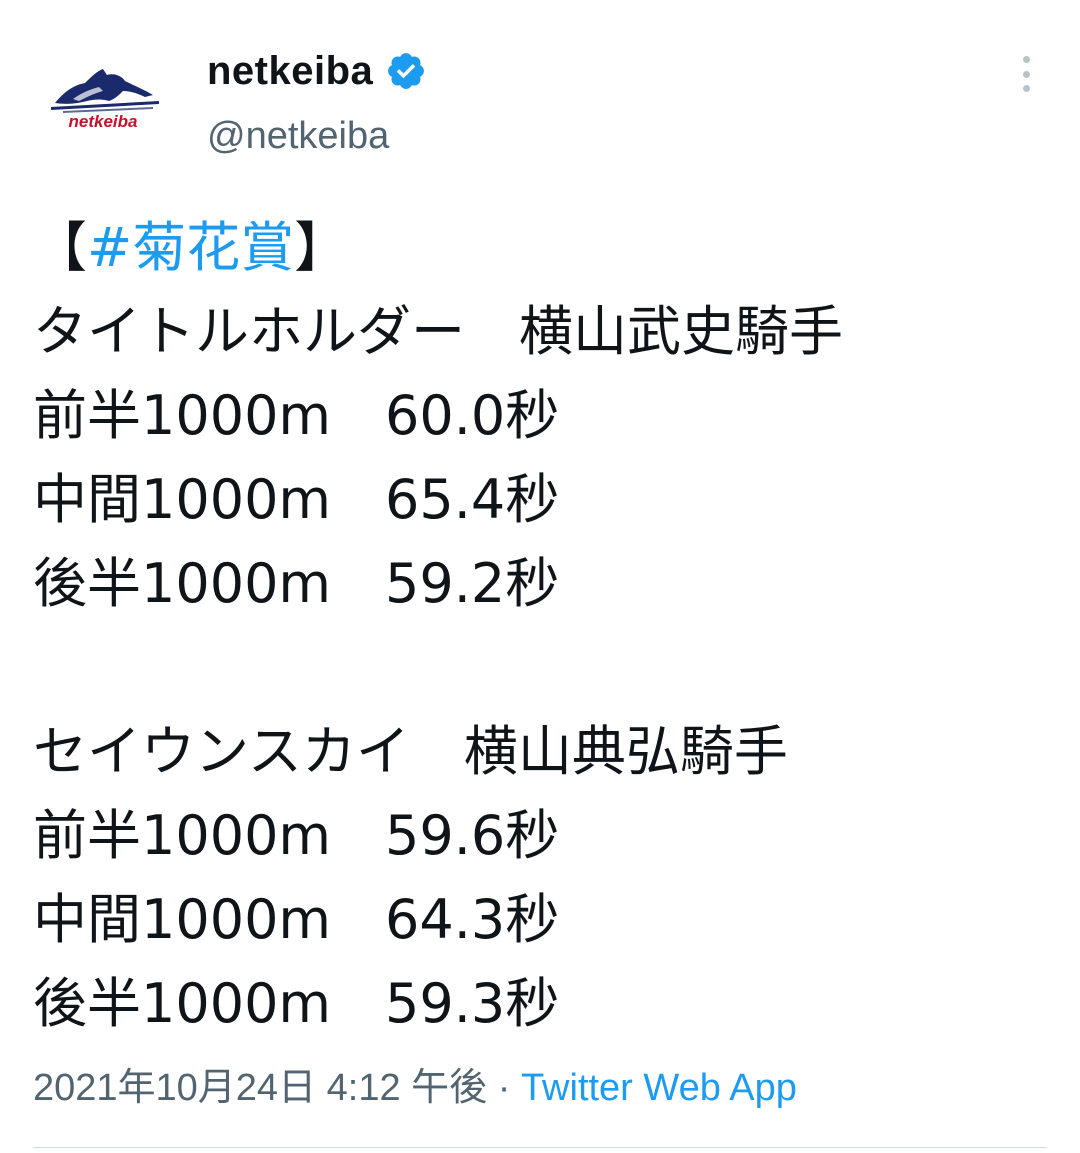 The image size is (1080, 1153). I want to click on bracket-close: 】, so click(321, 247).